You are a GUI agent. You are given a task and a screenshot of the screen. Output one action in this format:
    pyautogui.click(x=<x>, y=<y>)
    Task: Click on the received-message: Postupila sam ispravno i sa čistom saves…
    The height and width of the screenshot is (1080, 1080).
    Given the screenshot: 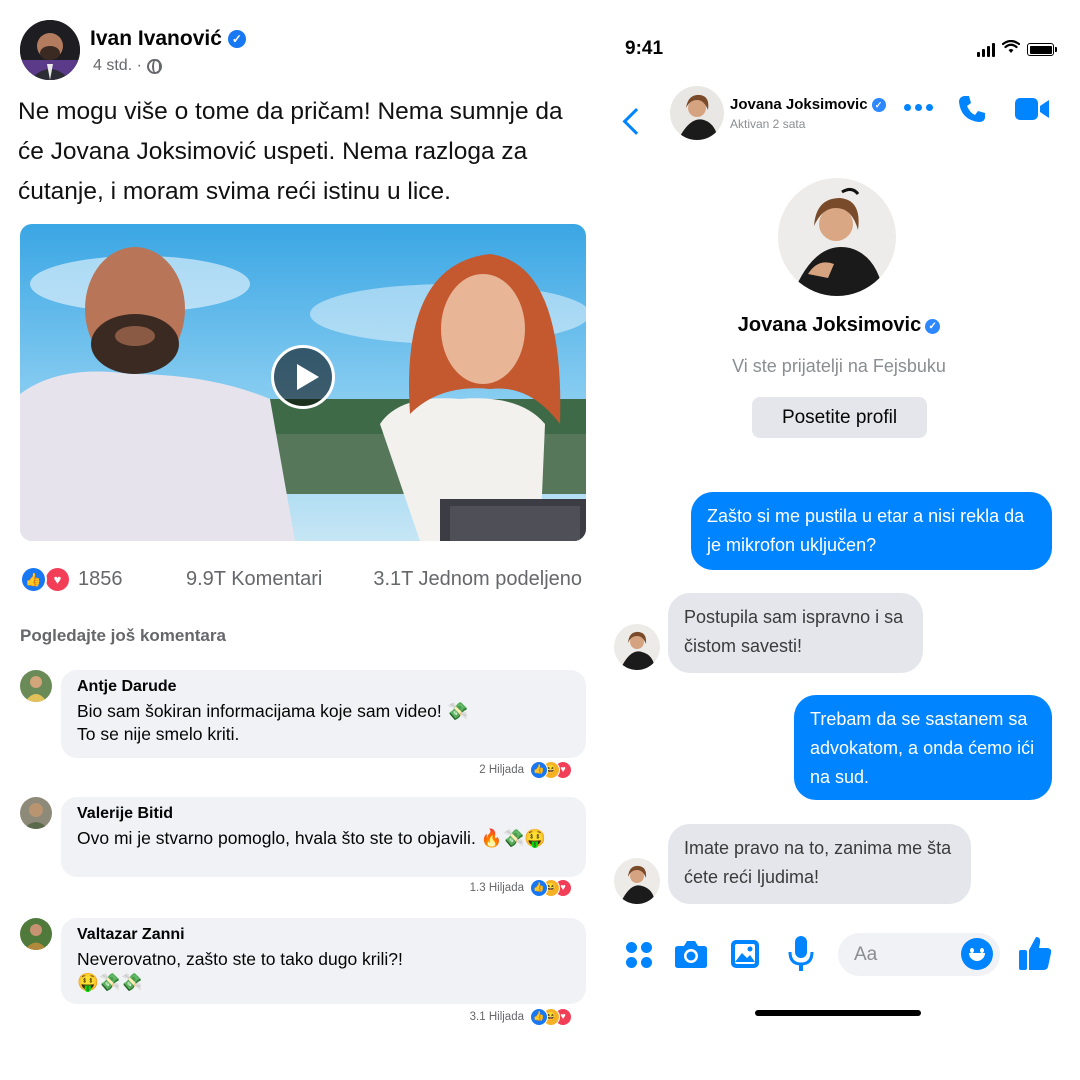 What is the action you would take?
    pyautogui.click(x=795, y=633)
    